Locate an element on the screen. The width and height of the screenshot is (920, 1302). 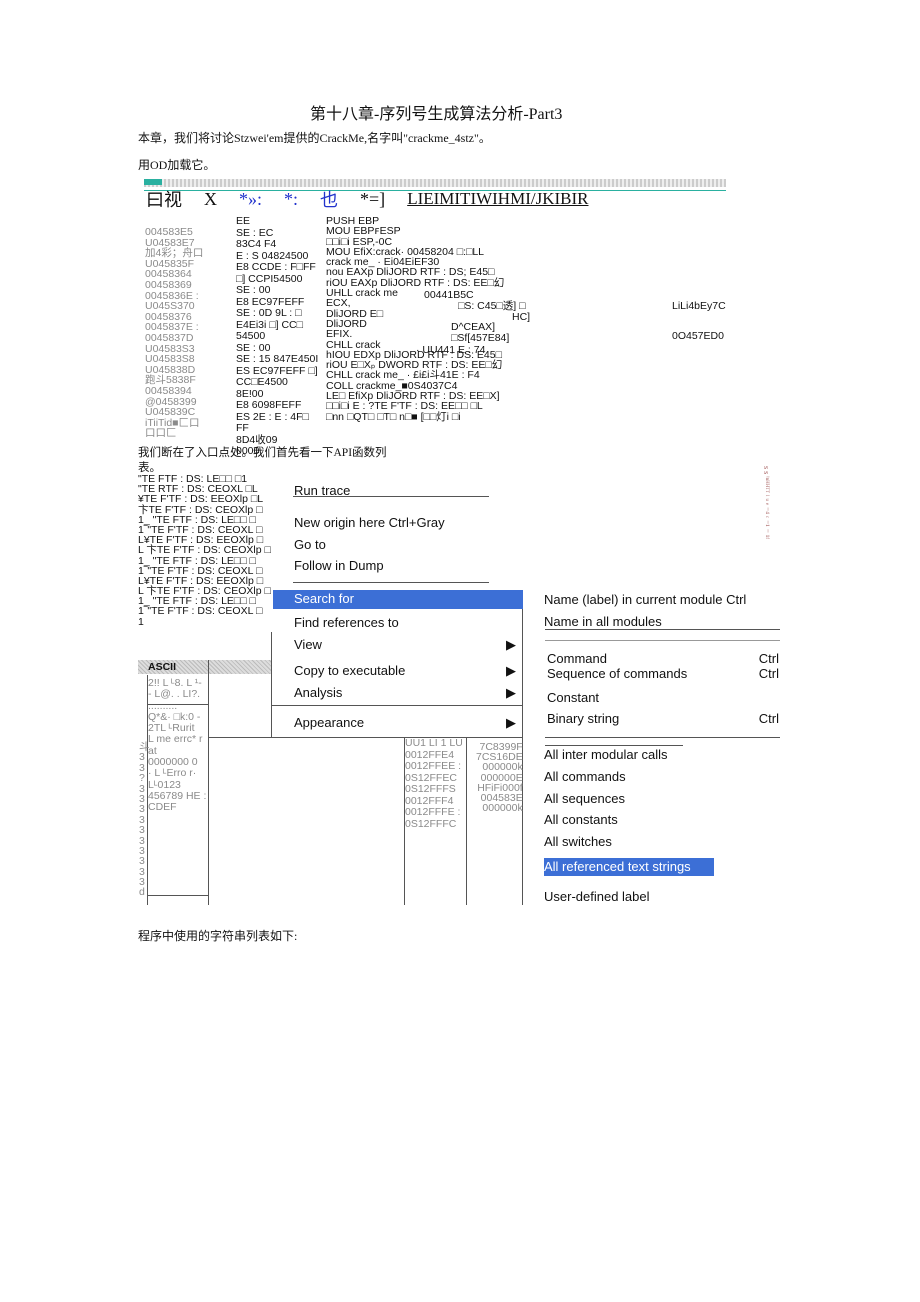
address-cell: 口口匚 is located at coordinates (161, 433).